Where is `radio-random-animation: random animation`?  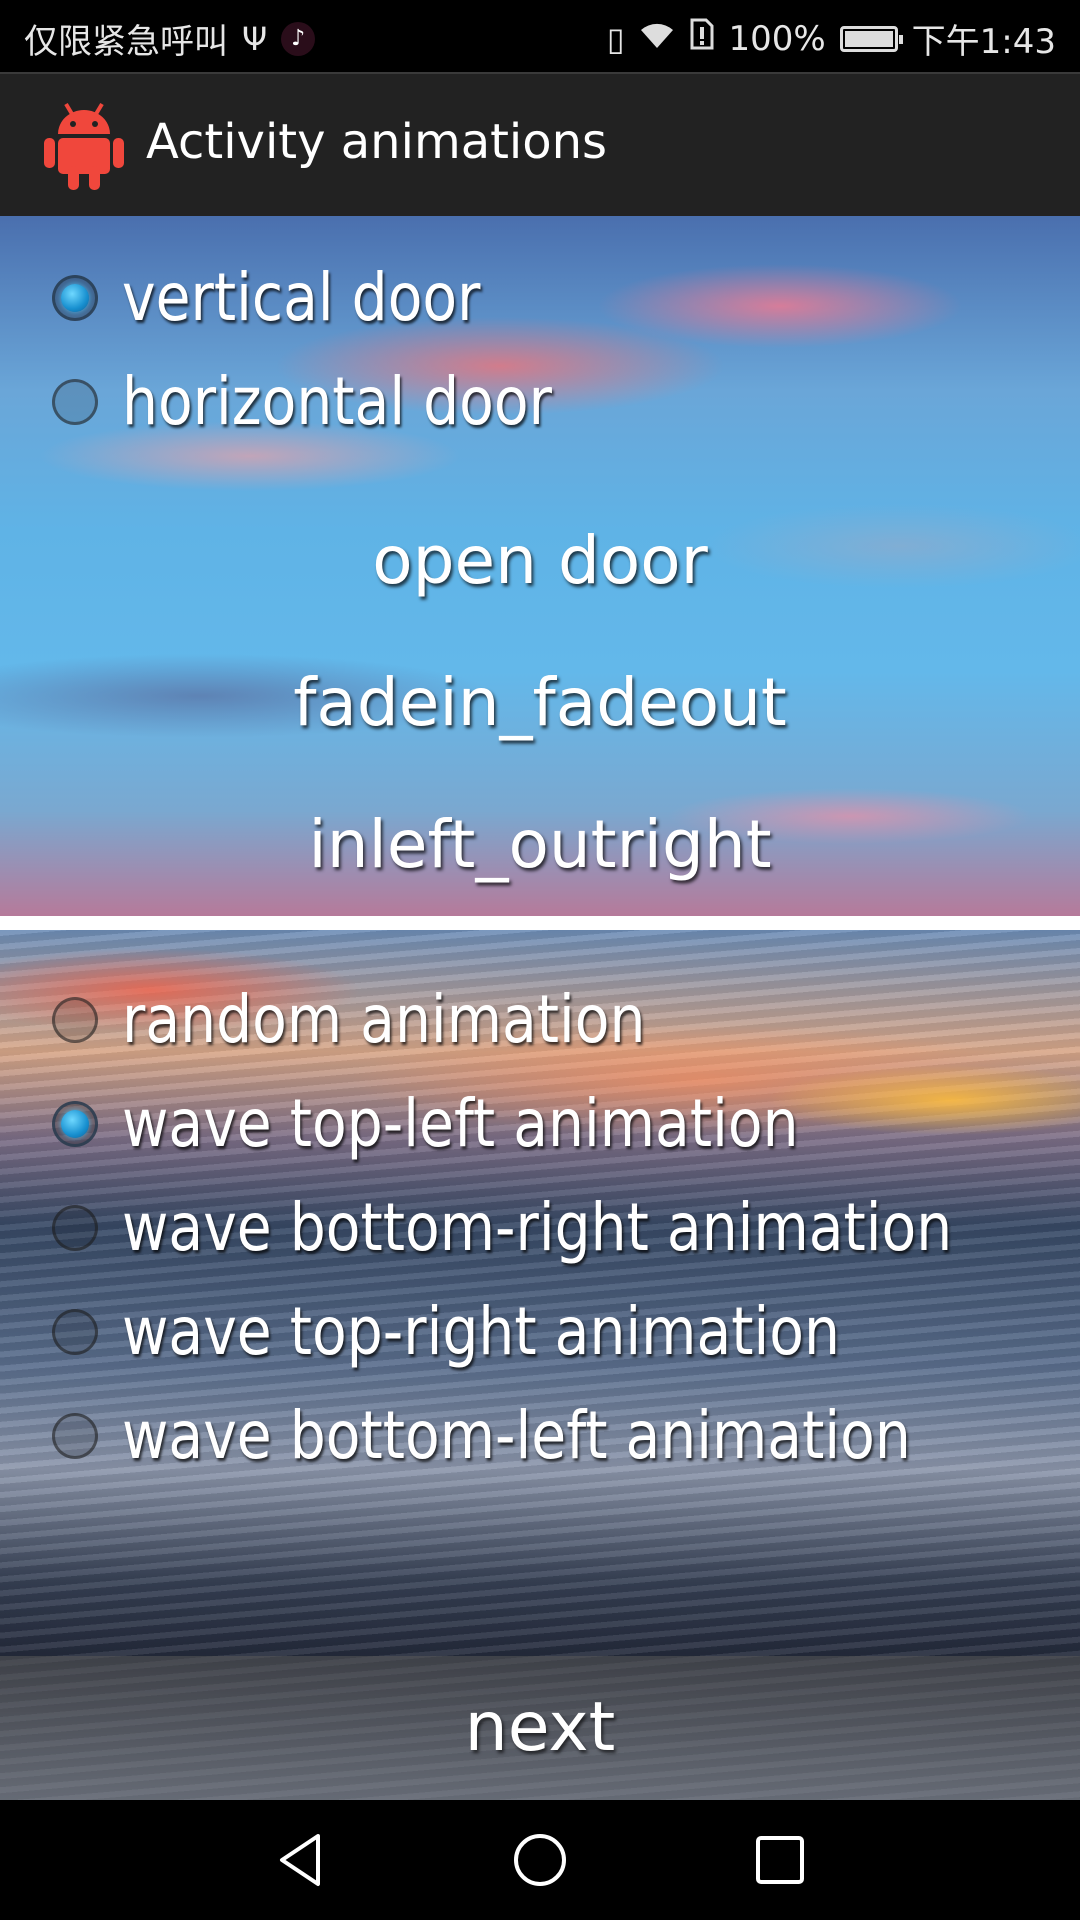
radio-random-animation: random animation is located at coordinates (391, 1020).